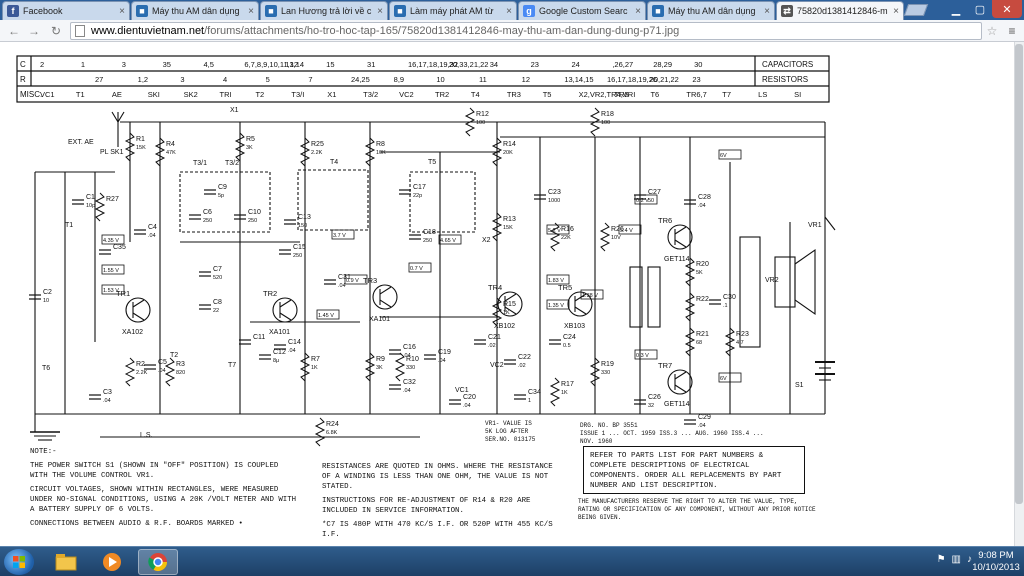  Describe the element at coordinates (642, 356) in the screenshot. I see `voltage-label: 0.3 V` at that location.